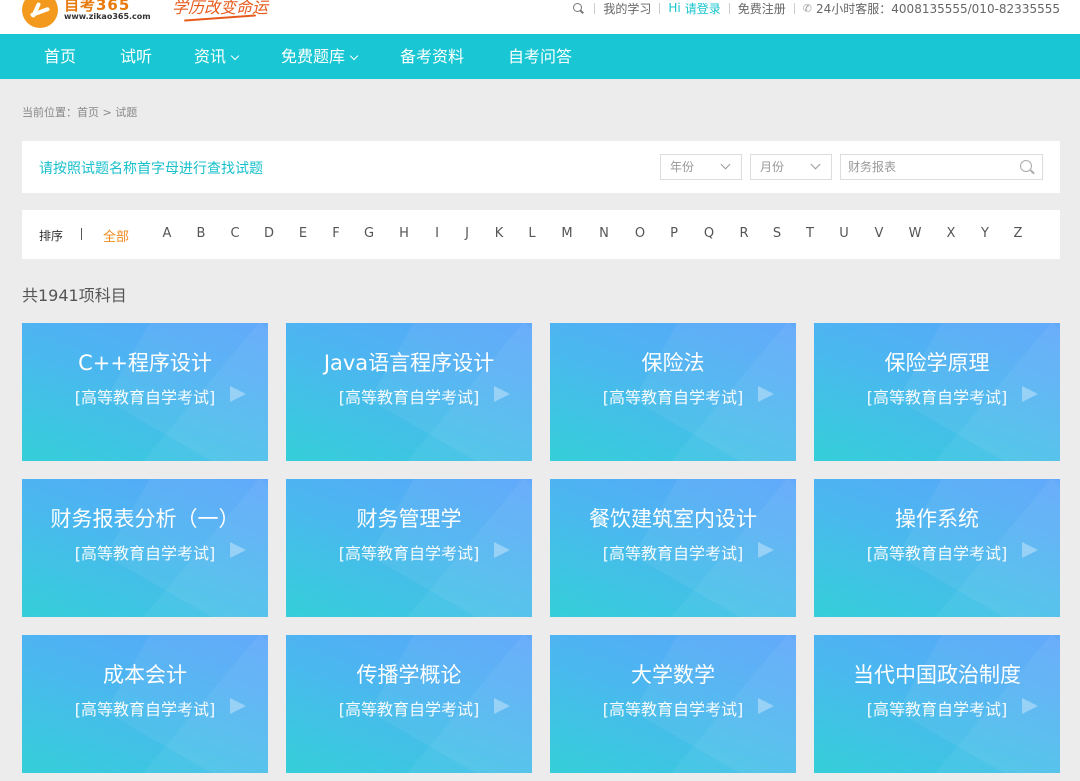 This screenshot has height=781, width=1080. Describe the element at coordinates (673, 704) in the screenshot. I see `subject-card: 大学数学 [高等教育自学考试]` at that location.